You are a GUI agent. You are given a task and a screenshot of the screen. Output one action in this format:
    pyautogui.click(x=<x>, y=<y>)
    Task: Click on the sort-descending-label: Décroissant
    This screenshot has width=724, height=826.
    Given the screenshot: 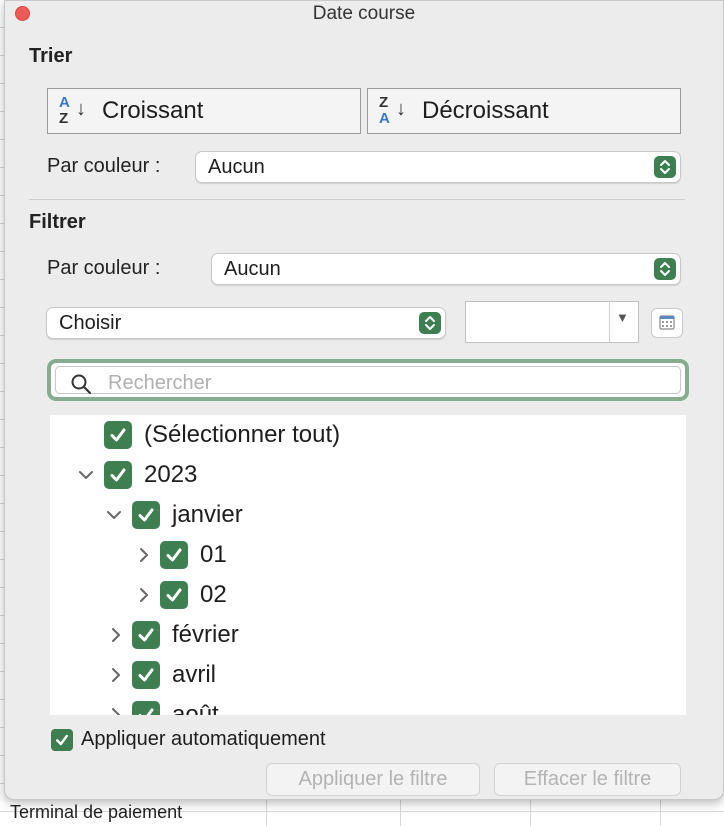 What is the action you would take?
    pyautogui.click(x=485, y=110)
    